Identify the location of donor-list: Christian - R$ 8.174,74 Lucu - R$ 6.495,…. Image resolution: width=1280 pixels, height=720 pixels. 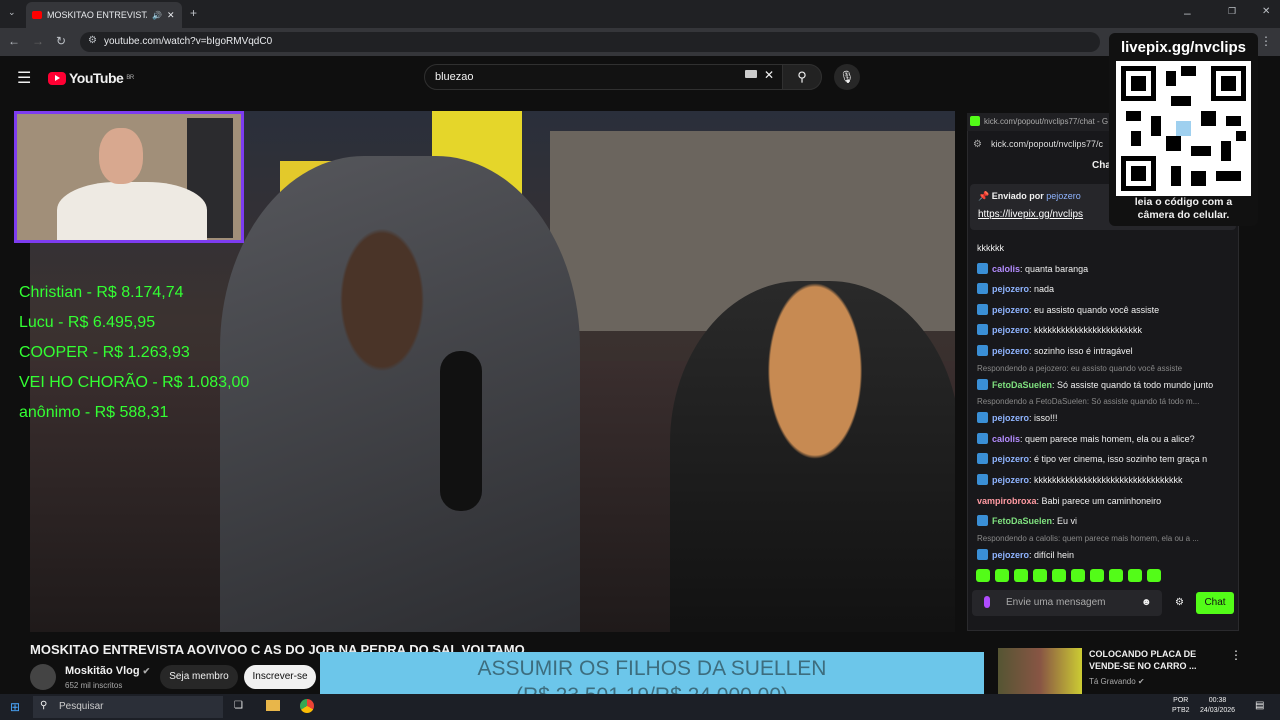
(134, 353).